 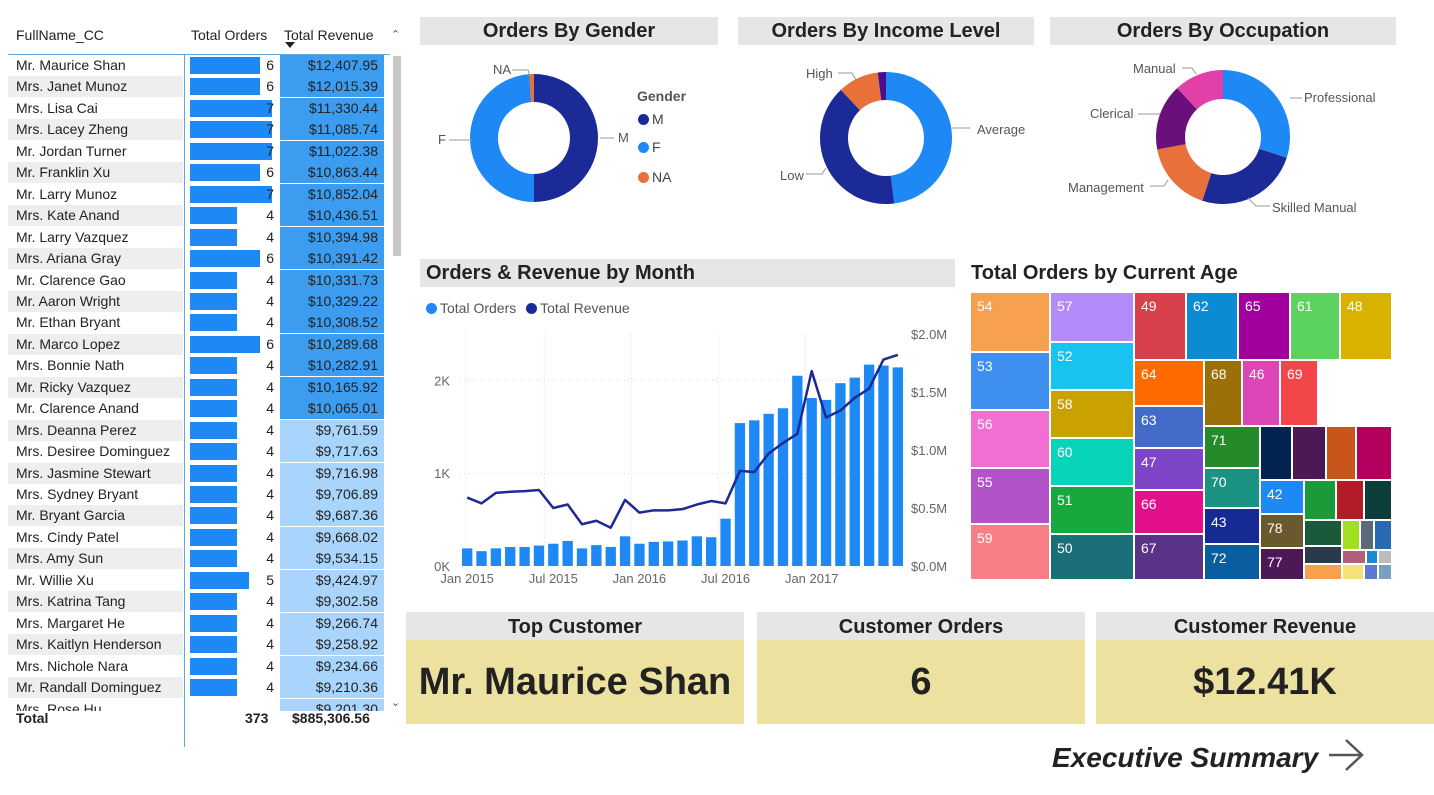 What do you see at coordinates (198, 323) in the screenshot?
I see `table-row: Mr. Ethan Bryant 4 $10,308.52` at bounding box center [198, 323].